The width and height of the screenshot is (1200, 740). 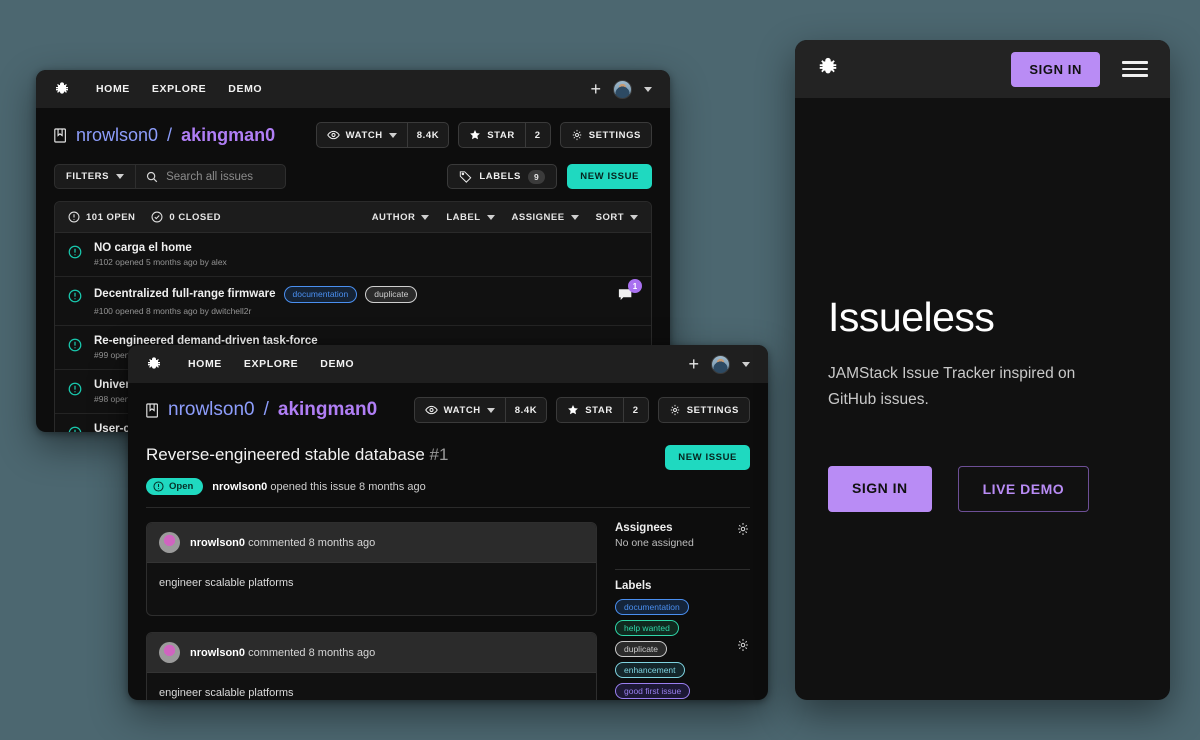 What do you see at coordinates (652, 607) in the screenshot?
I see `label-chip: documentation` at bounding box center [652, 607].